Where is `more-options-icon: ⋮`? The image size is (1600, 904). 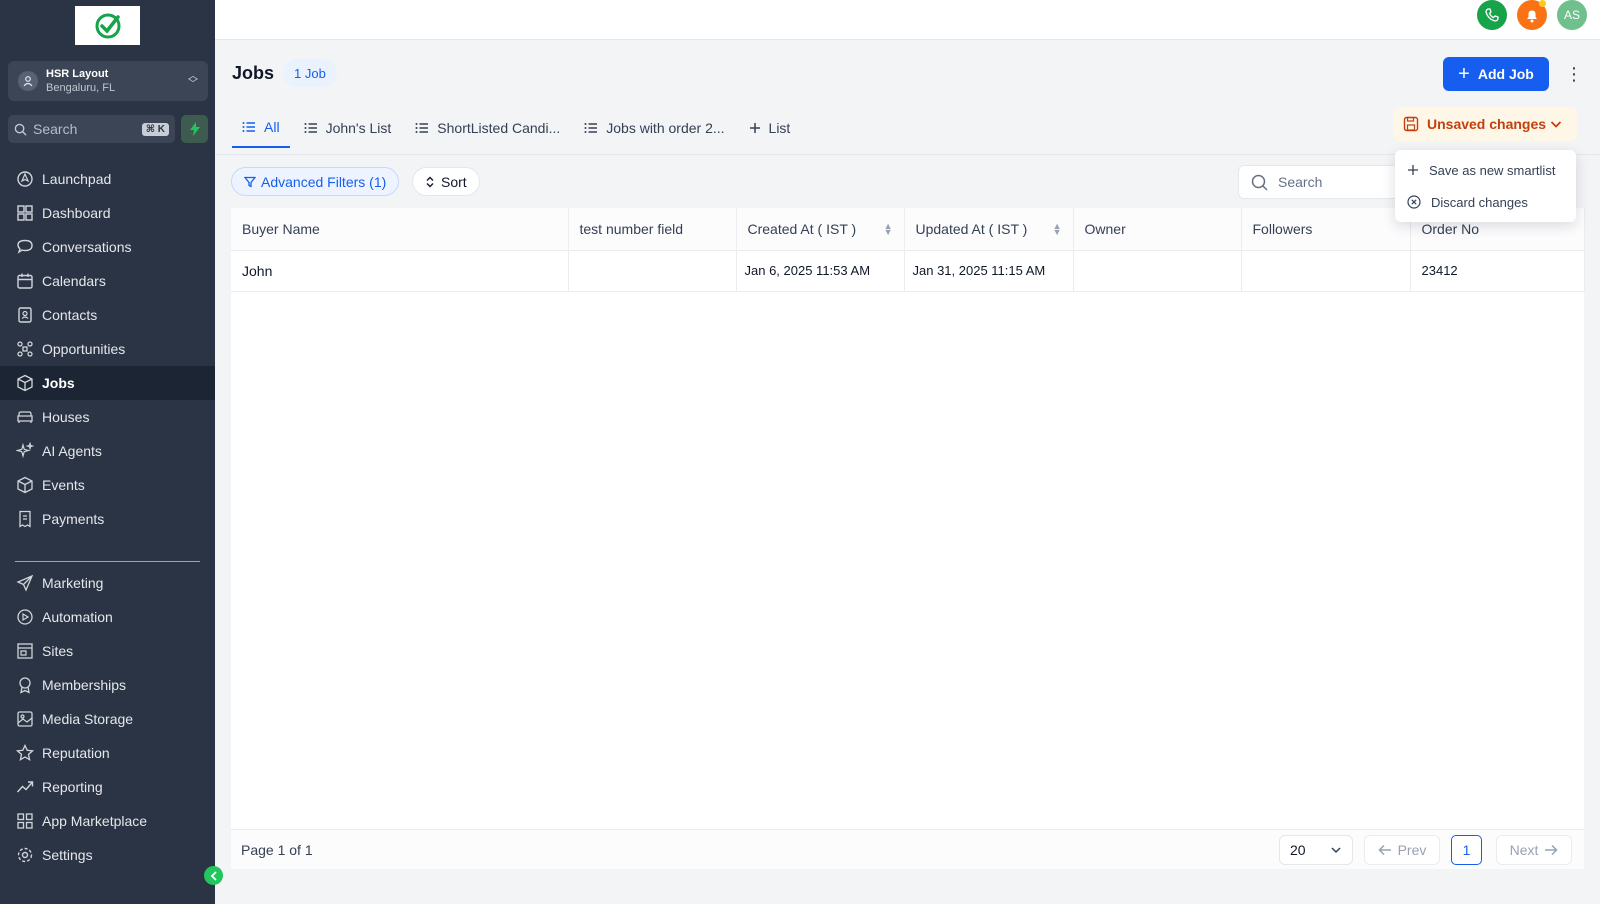
more-options-icon: ⋮ is located at coordinates (1574, 74).